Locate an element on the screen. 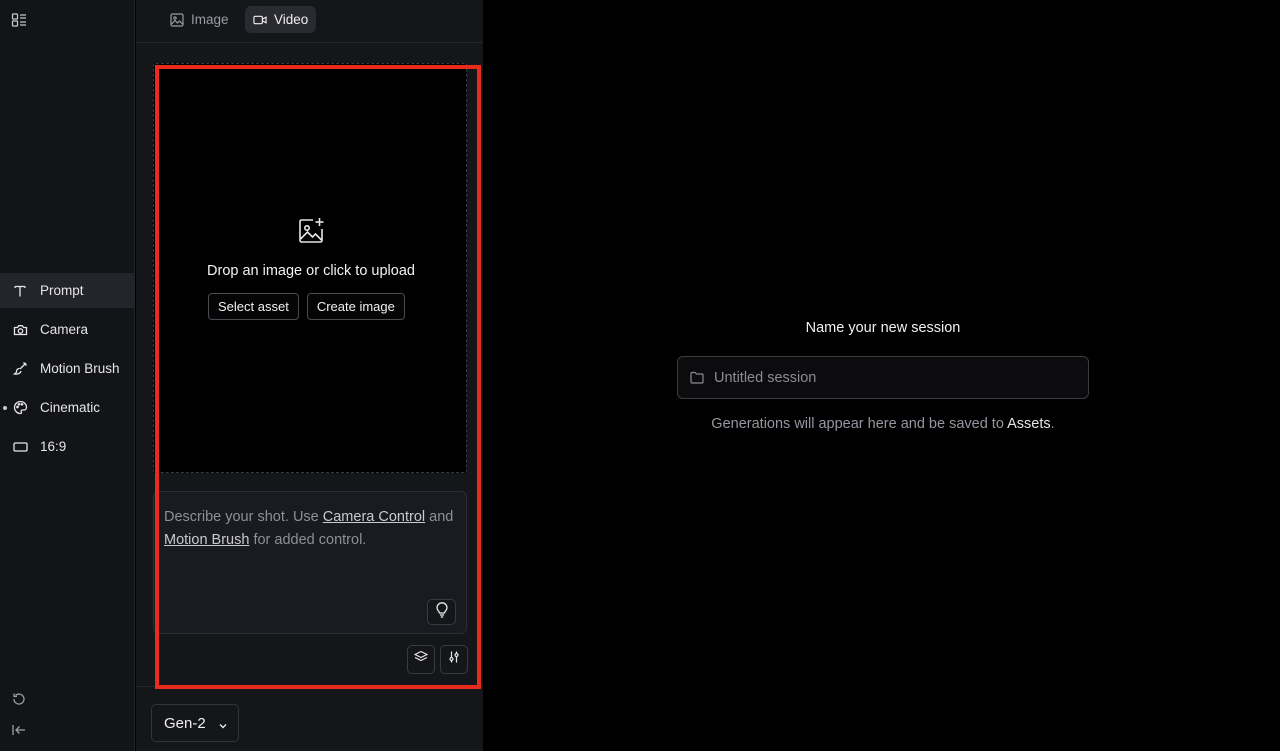  session-name-field is located at coordinates (883, 377).